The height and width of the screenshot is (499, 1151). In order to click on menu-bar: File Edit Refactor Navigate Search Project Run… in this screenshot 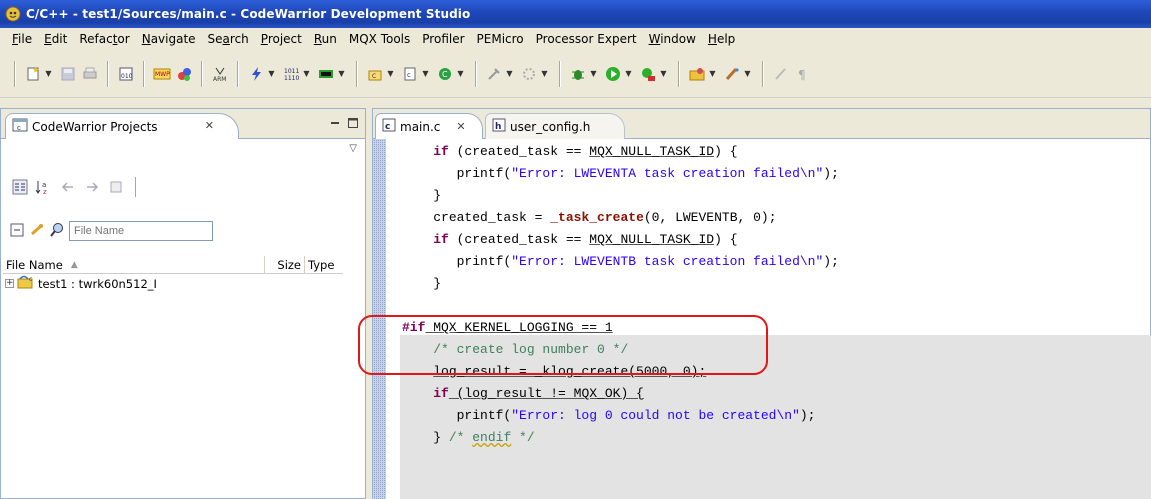, I will do `click(575, 39)`.